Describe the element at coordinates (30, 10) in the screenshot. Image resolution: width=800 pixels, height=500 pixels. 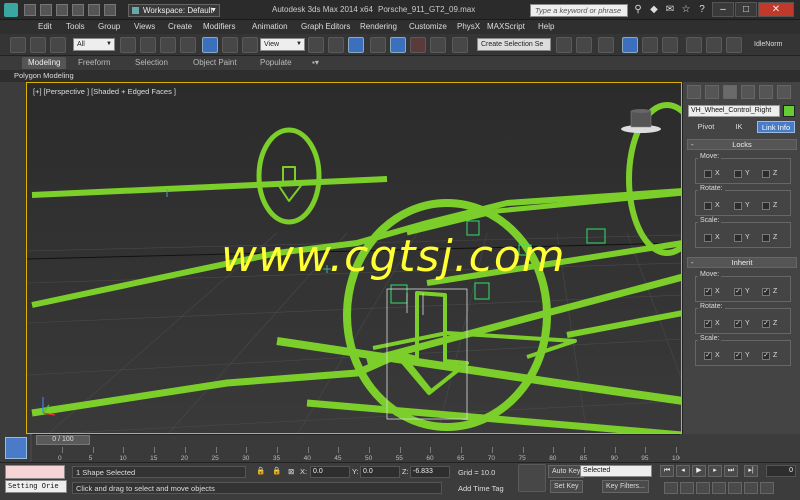
I see `new-file-icon` at that location.